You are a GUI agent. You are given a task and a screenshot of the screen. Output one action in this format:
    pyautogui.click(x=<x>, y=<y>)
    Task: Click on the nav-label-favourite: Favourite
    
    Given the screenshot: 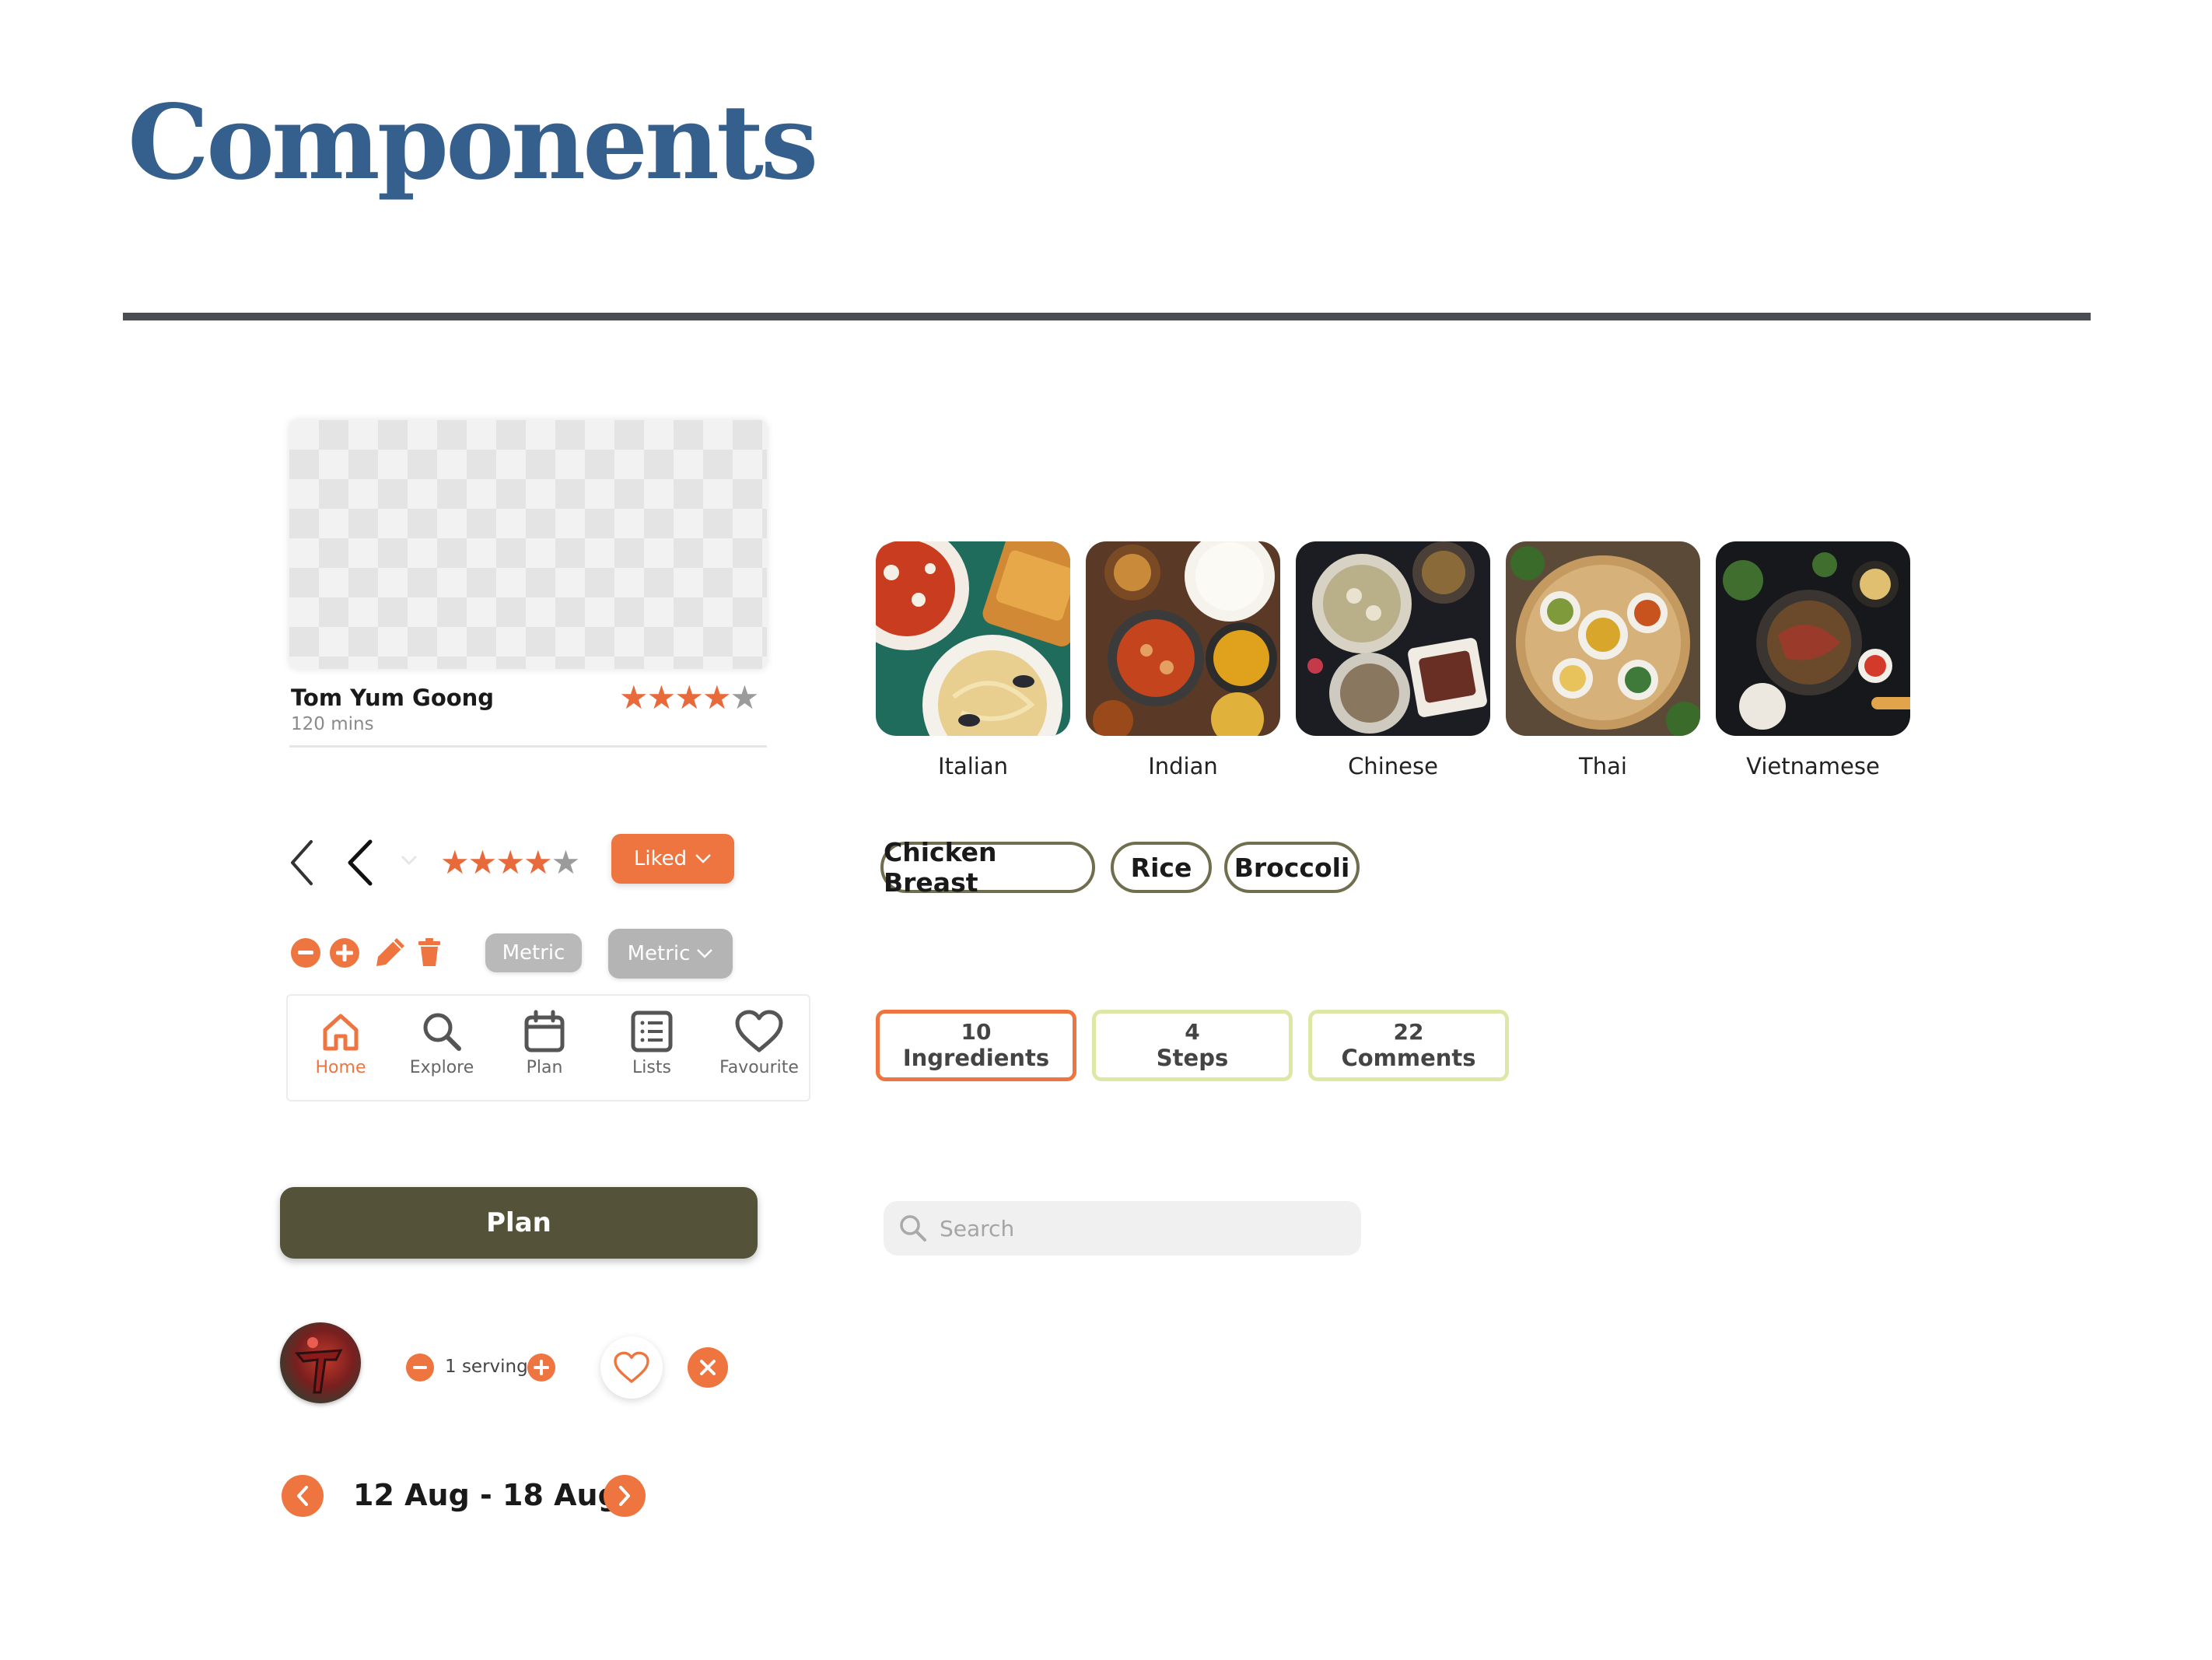 What is the action you would take?
    pyautogui.click(x=759, y=1067)
    